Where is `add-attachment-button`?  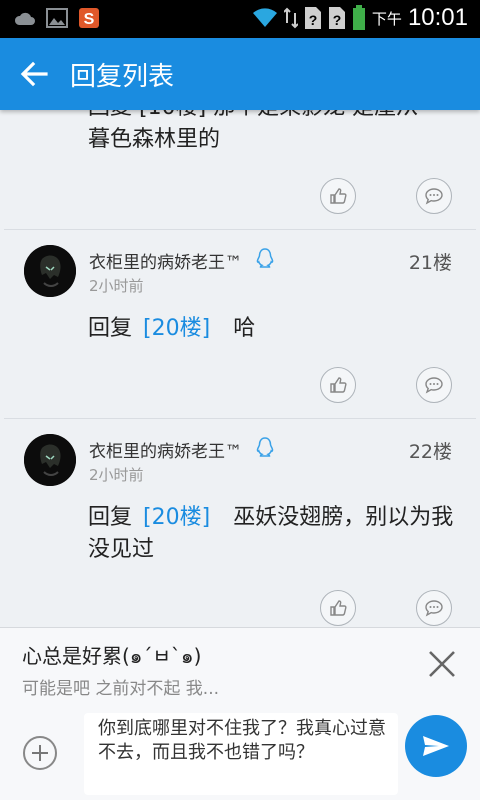 add-attachment-button is located at coordinates (40, 753).